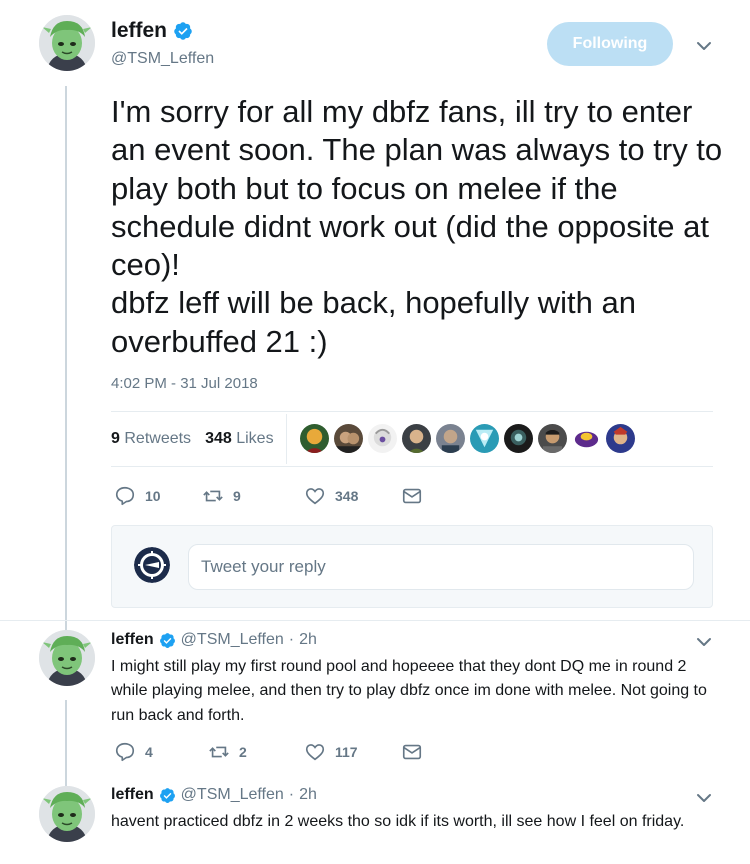 The width and height of the screenshot is (750, 864). I want to click on tweet-timestamp: 4:02 PM - 31 Jul 2018, so click(184, 383).